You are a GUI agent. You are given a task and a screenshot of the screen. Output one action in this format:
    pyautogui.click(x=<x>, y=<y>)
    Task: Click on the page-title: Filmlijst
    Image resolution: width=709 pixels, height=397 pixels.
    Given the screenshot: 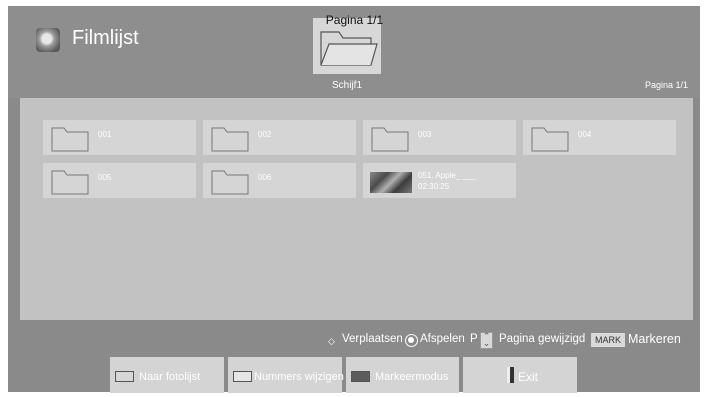 What is the action you would take?
    pyautogui.click(x=105, y=38)
    